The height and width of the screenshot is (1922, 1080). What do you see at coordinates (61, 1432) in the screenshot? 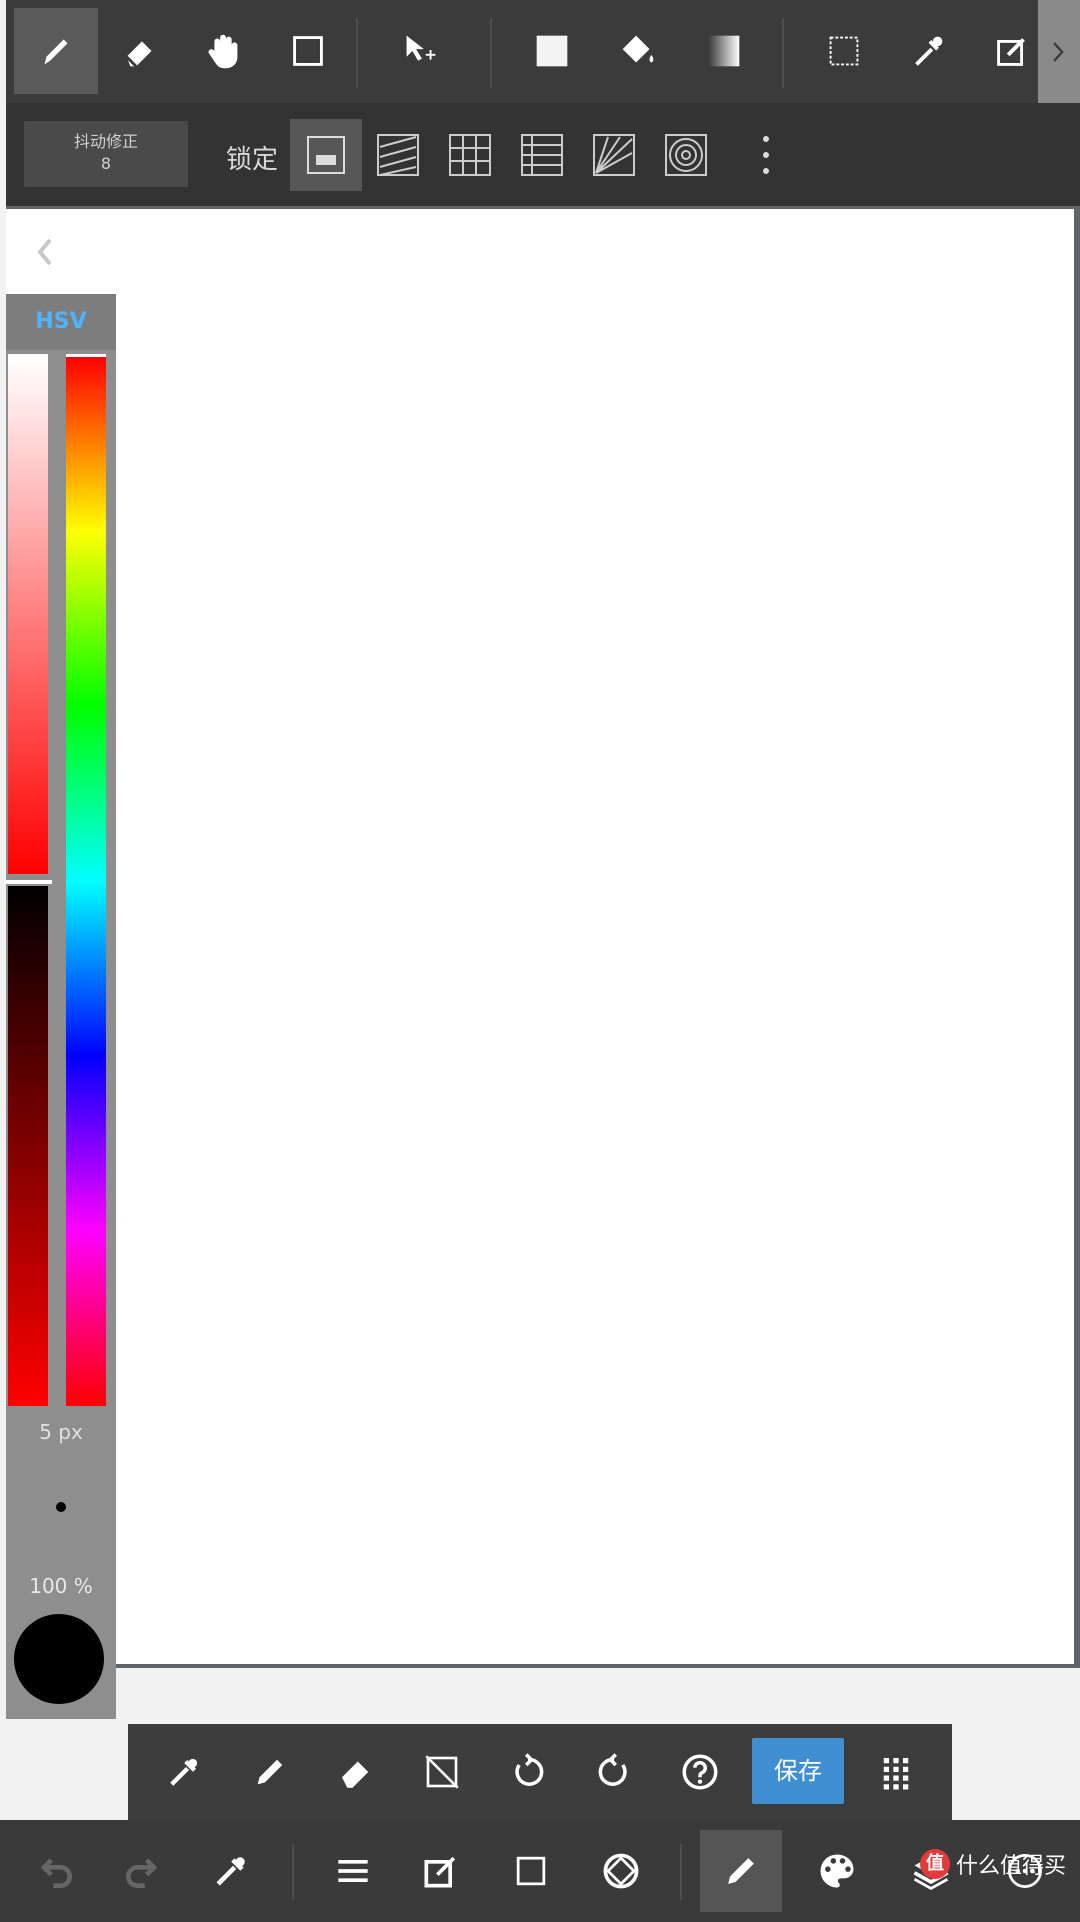
I see `brush-size-label: 5 px` at bounding box center [61, 1432].